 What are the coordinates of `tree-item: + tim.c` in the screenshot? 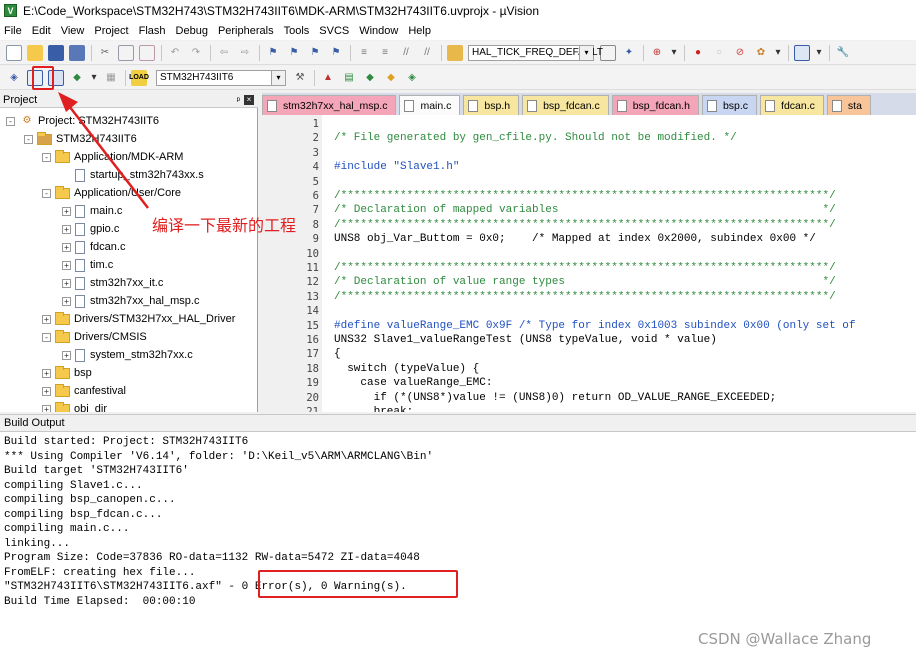 It's located at (87, 265).